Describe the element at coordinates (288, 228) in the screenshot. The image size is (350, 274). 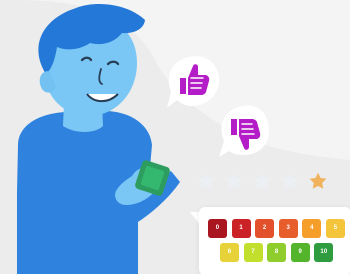
I see `score-option-3: 3` at that location.